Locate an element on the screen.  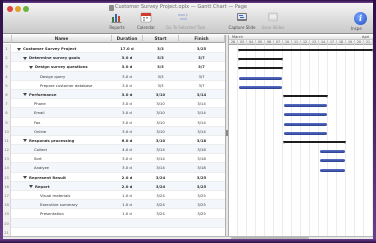
task-name-cell: Performance is located at coordinates (64, 94).